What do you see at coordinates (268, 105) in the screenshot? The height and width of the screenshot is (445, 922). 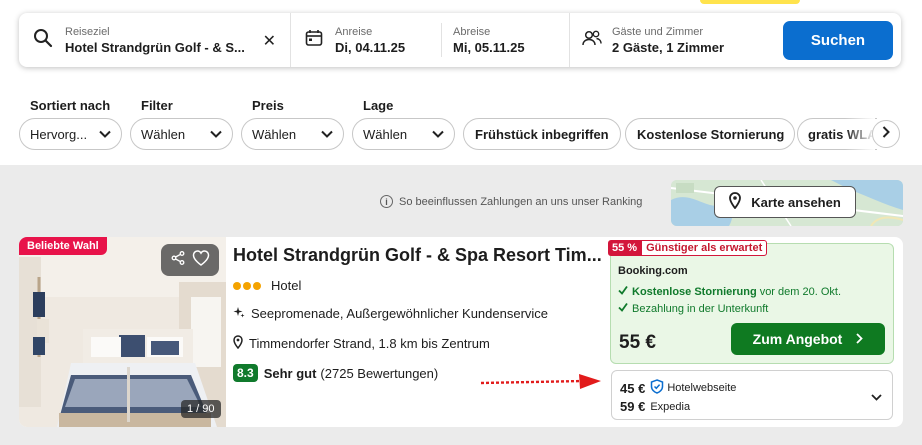 I see `price-label: Preis` at bounding box center [268, 105].